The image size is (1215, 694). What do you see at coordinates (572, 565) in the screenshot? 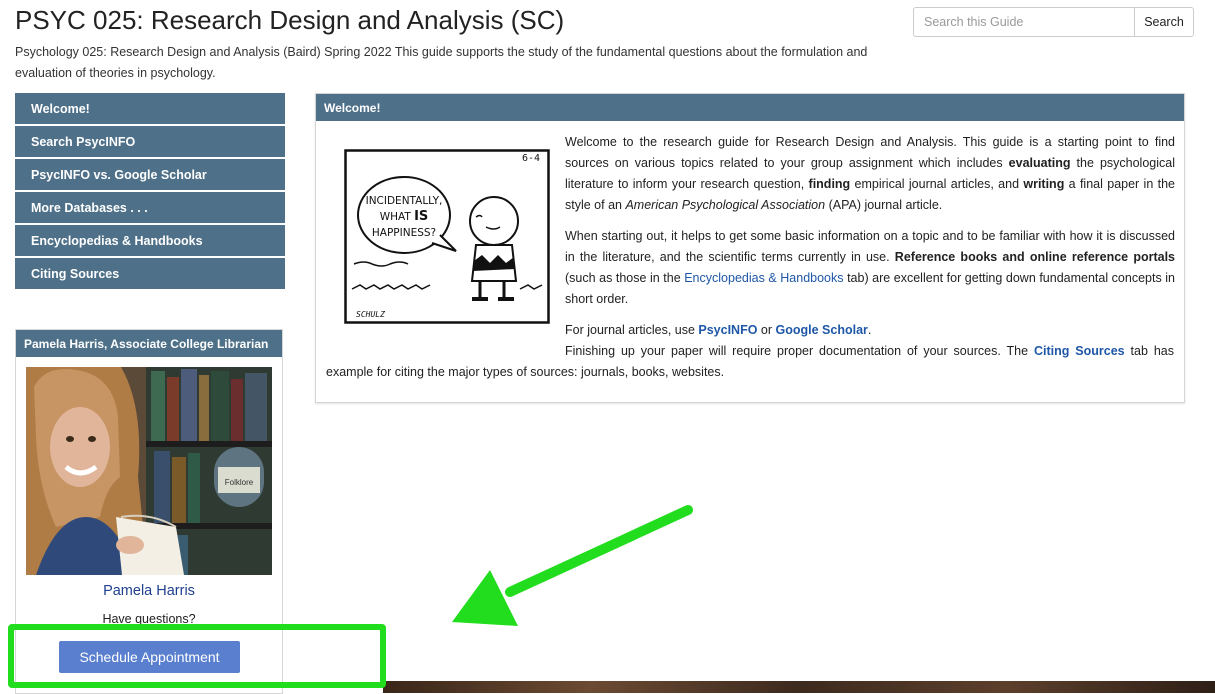
I see `green-arrow-icon` at bounding box center [572, 565].